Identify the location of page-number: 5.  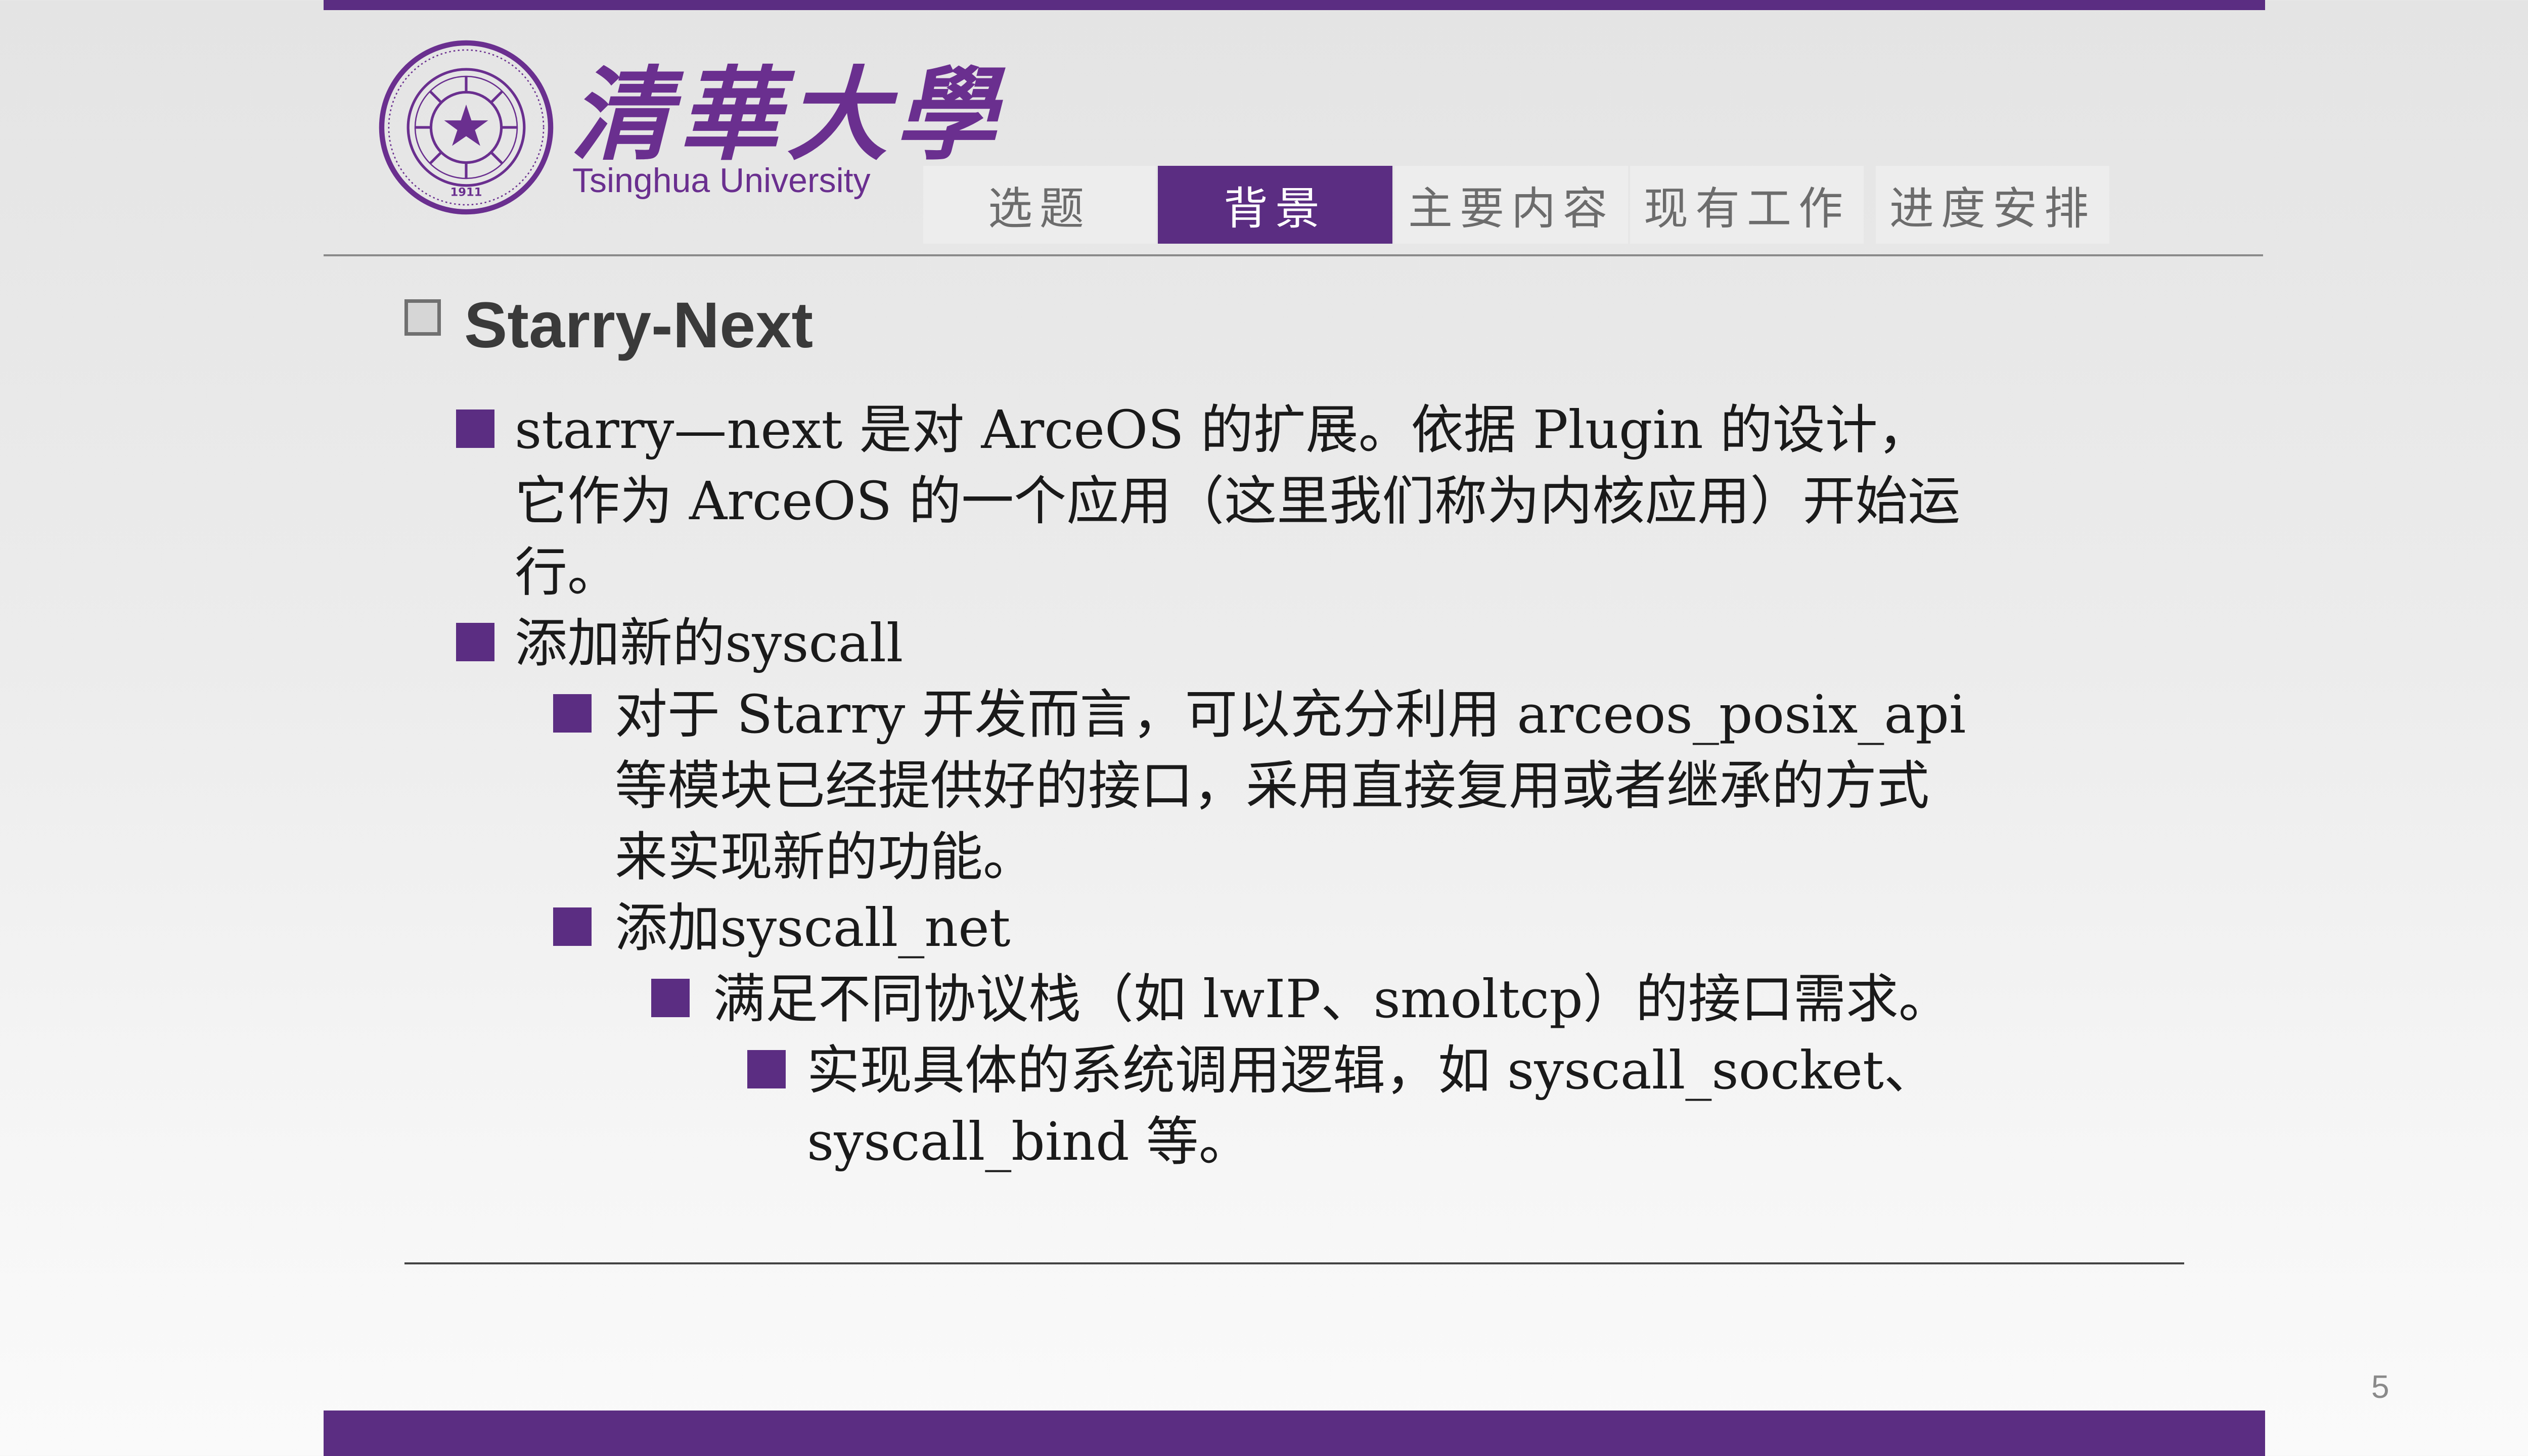
(2380, 1387).